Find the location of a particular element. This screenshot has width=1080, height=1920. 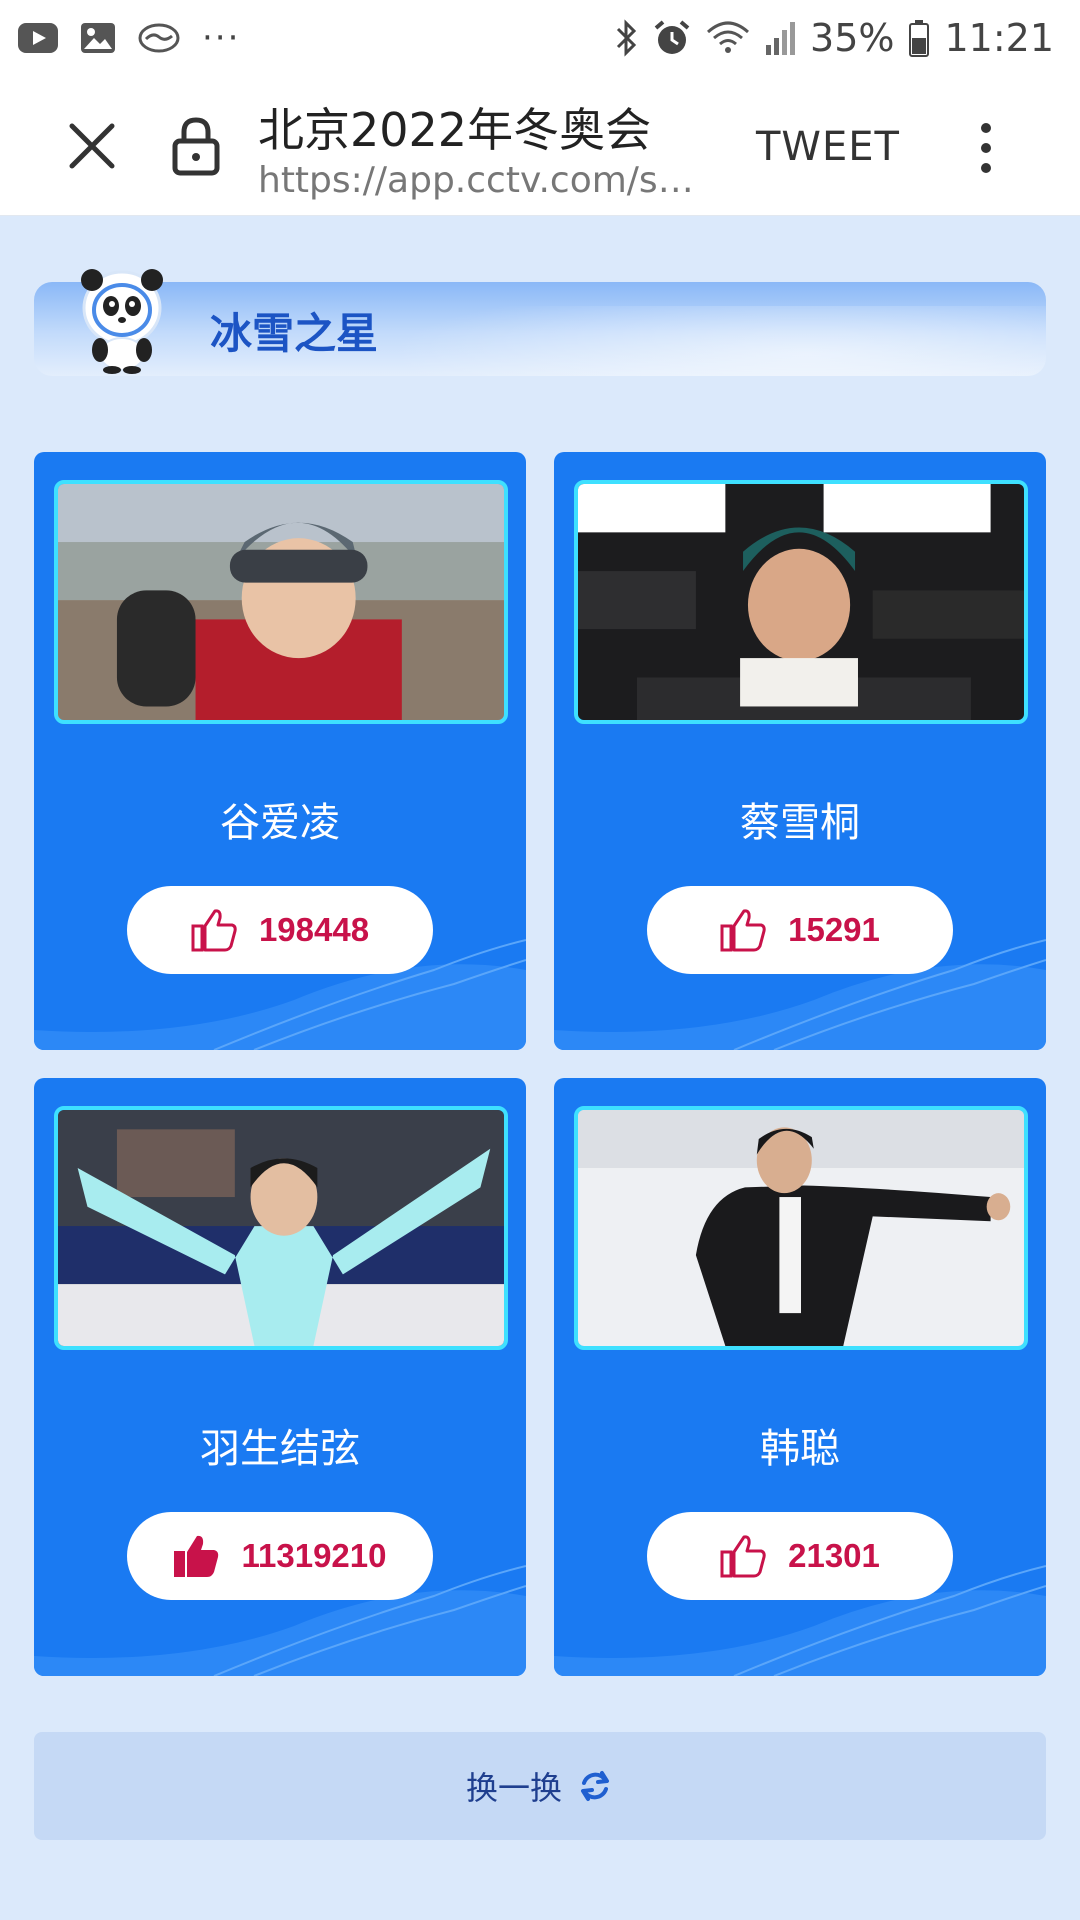

like-count: 198448 is located at coordinates (314, 929).